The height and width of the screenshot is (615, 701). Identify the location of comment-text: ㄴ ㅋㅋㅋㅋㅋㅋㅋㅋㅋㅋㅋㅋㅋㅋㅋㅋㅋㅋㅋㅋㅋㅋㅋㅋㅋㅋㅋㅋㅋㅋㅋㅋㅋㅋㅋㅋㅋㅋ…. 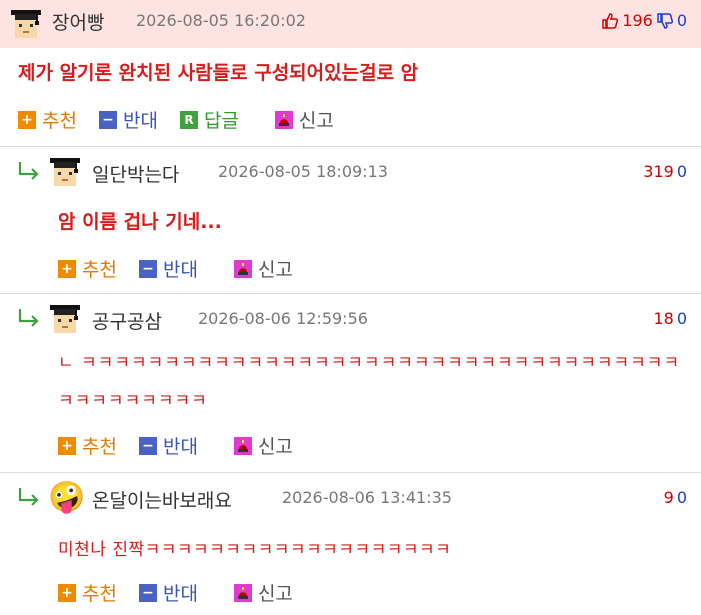
(369, 382).